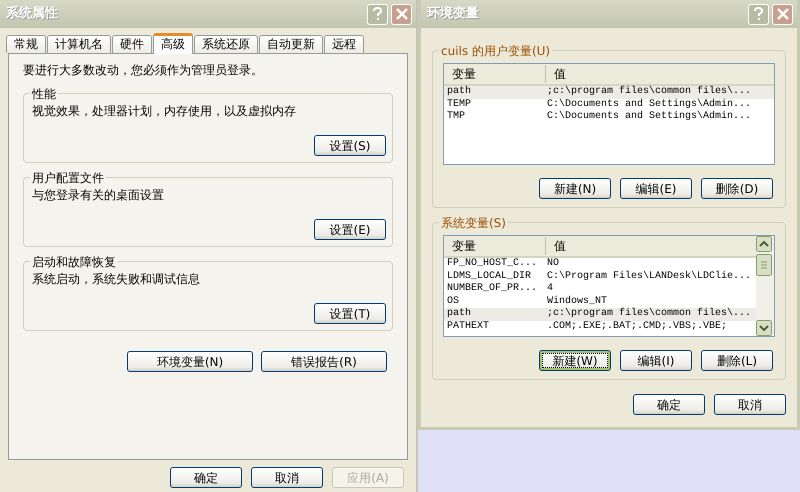 The height and width of the screenshot is (492, 800). What do you see at coordinates (324, 361) in the screenshot?
I see `dialog-button: 错误报告(R)` at bounding box center [324, 361].